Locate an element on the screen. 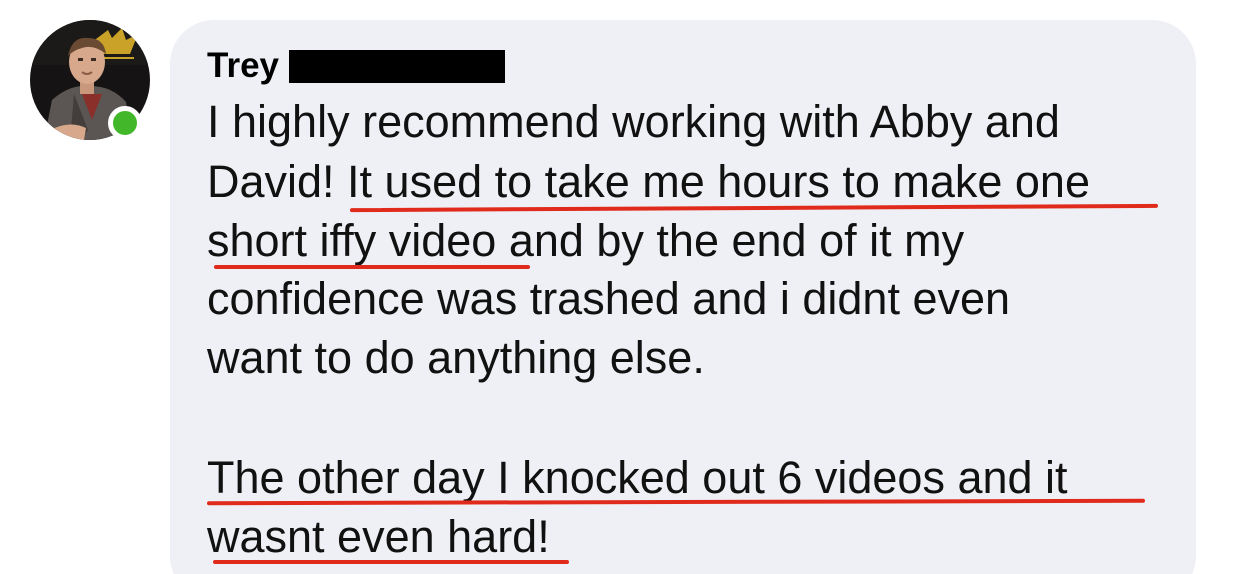 This screenshot has width=1237, height=574. comment-text-line: wasnt even hard! is located at coordinates (378, 536).